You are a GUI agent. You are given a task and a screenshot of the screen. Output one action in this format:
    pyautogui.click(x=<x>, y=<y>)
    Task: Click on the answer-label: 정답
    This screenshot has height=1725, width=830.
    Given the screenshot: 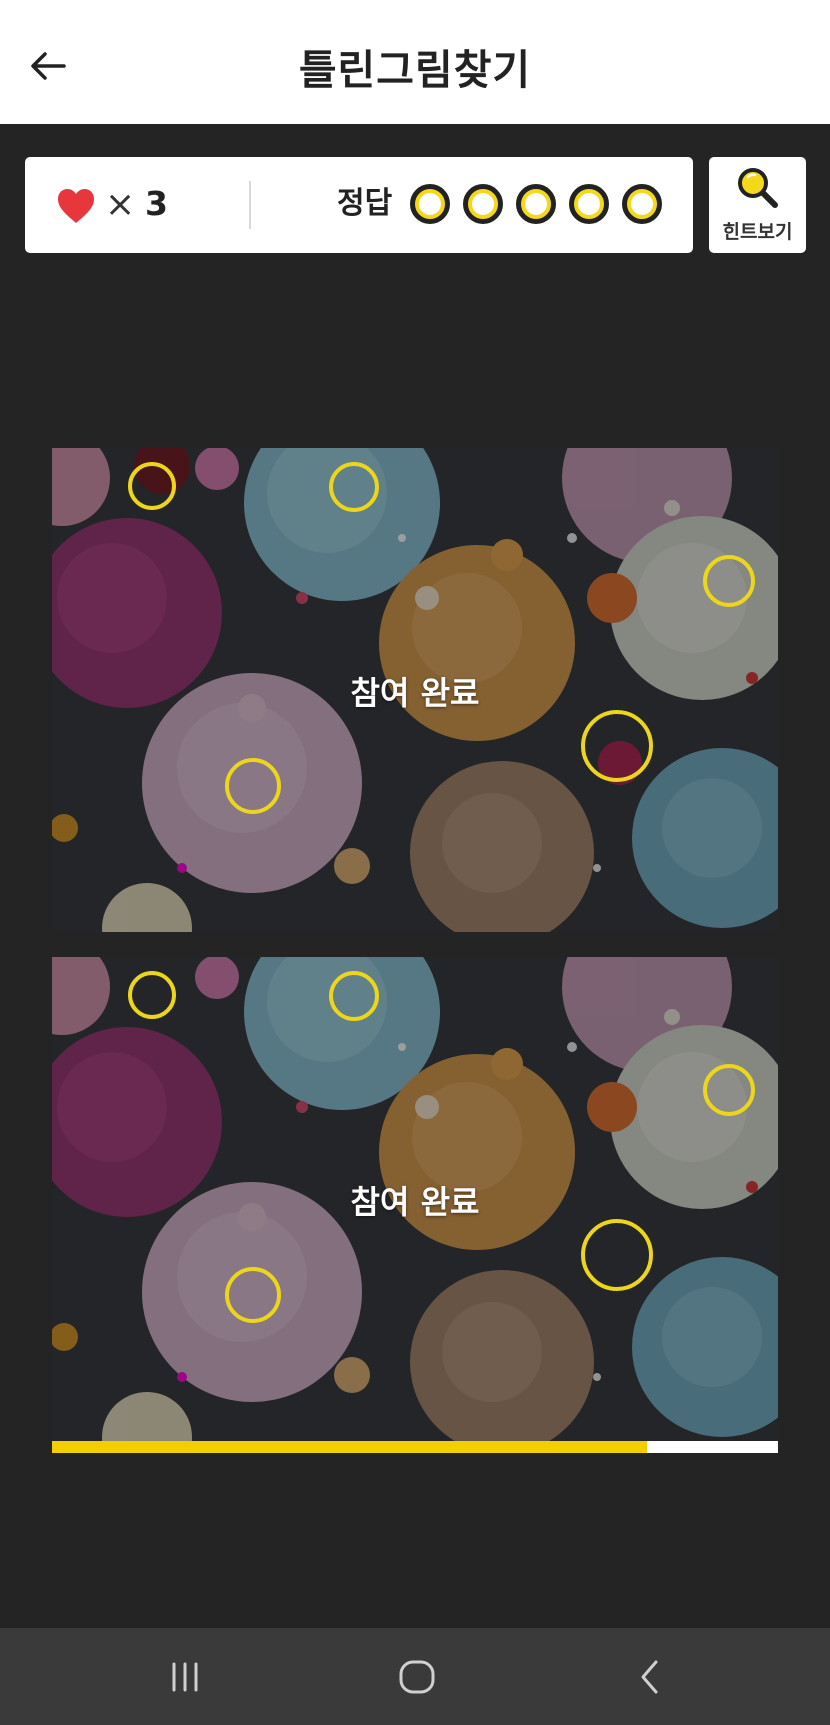 What is the action you would take?
    pyautogui.click(x=365, y=203)
    